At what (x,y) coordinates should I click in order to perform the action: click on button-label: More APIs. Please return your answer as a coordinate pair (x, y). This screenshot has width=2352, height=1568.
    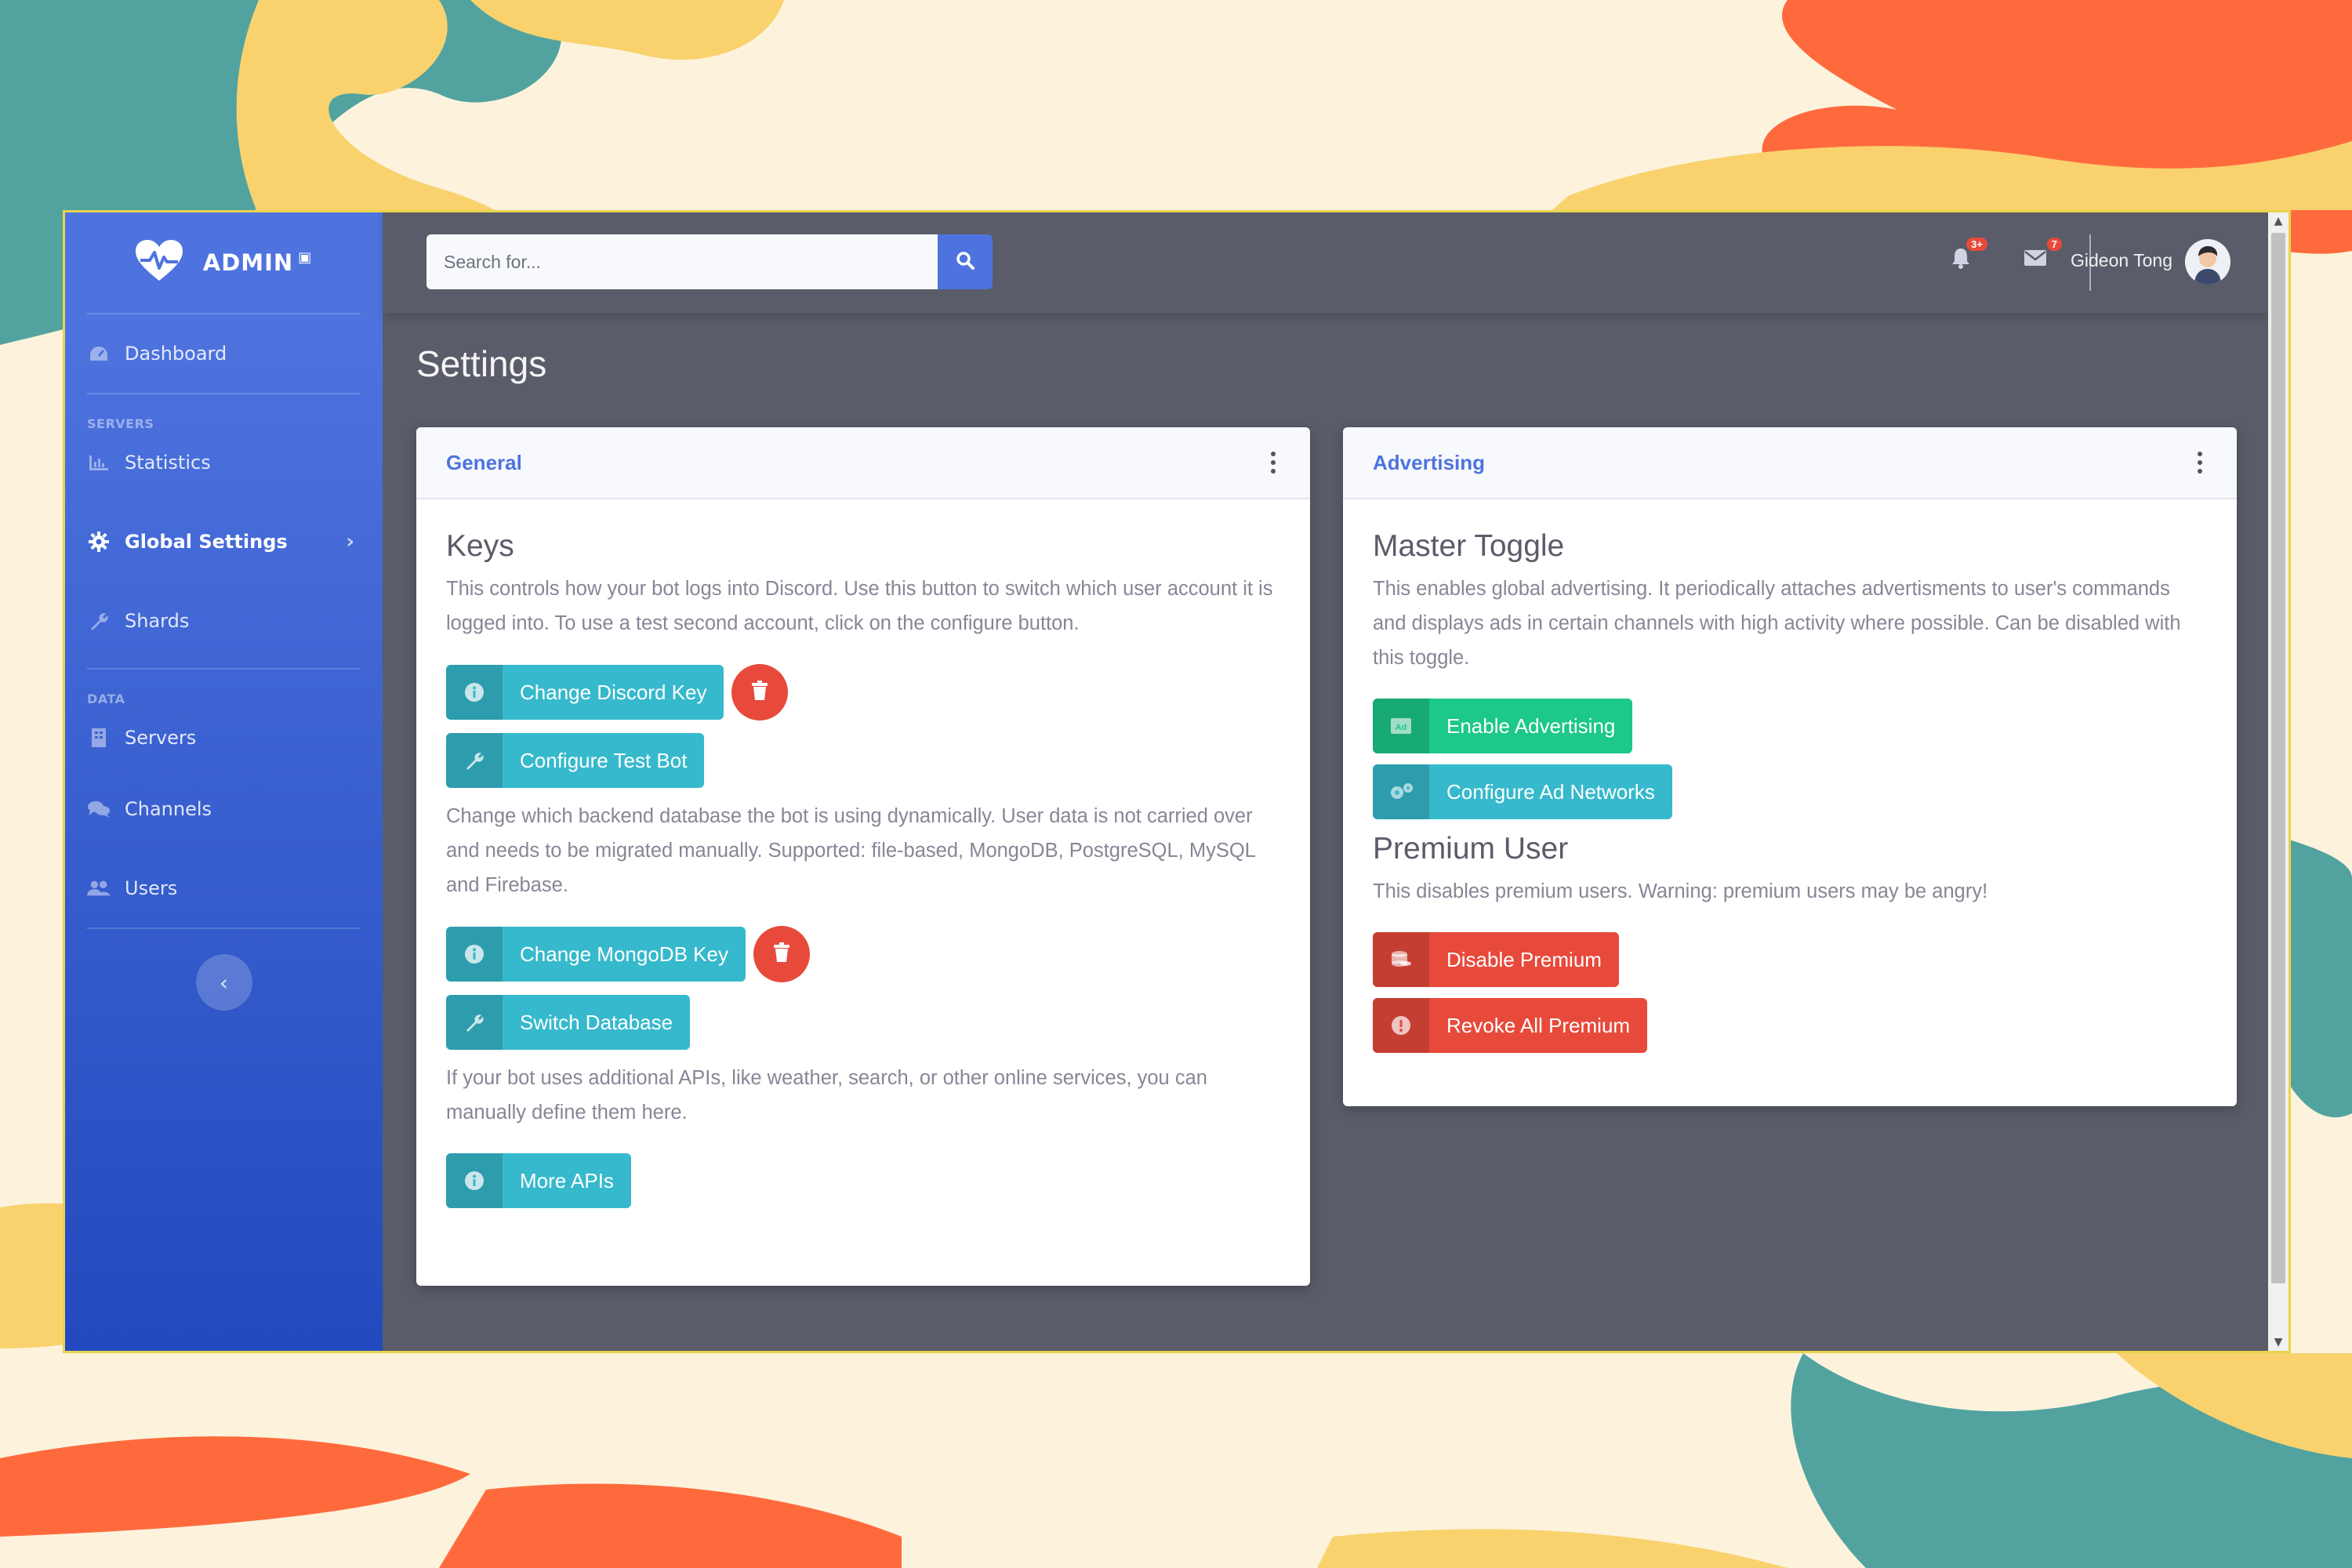
    Looking at the image, I should click on (567, 1180).